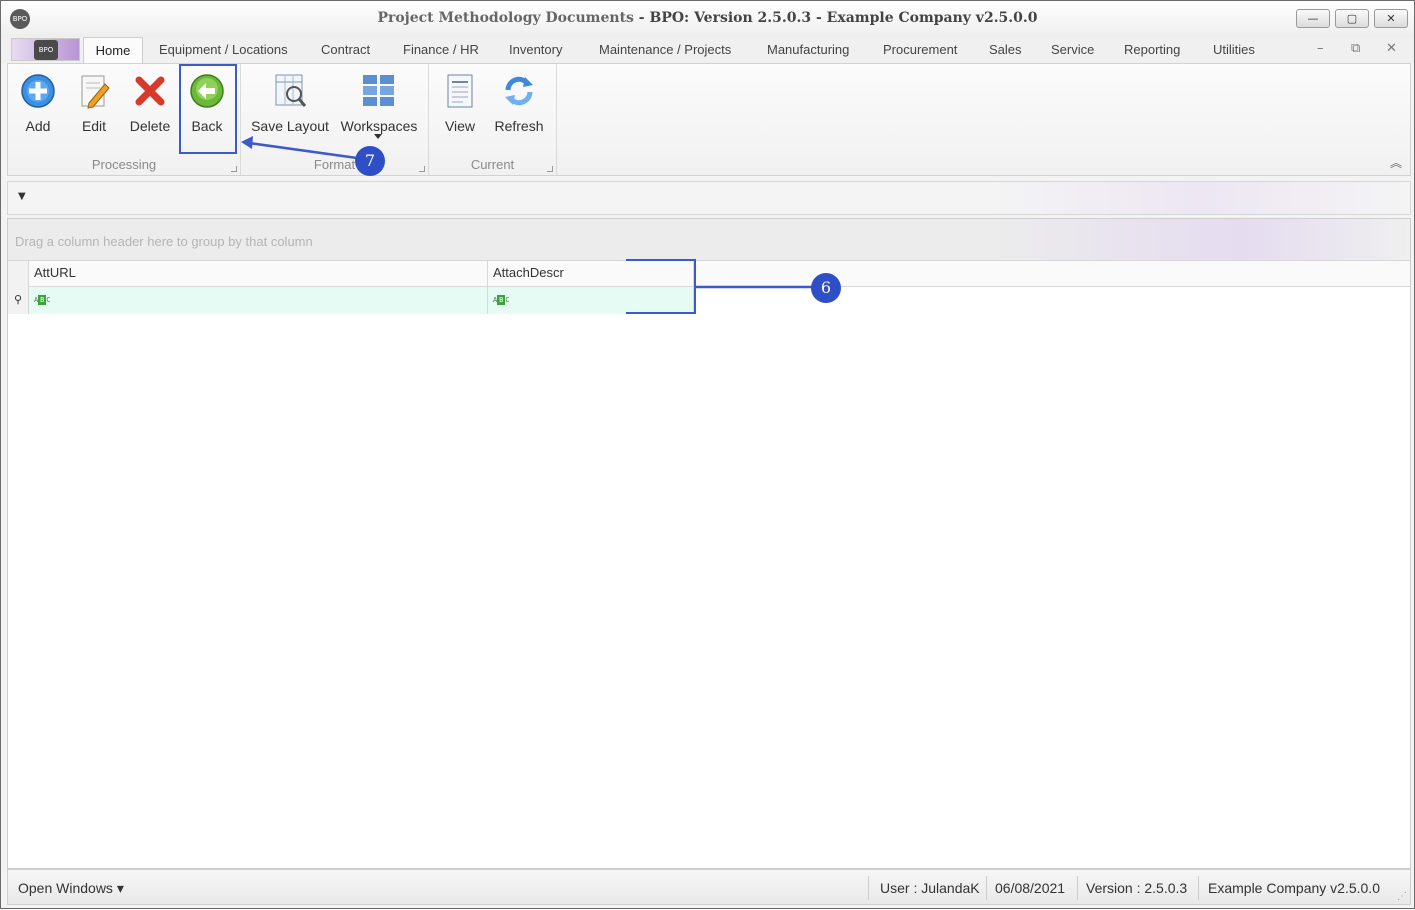 The height and width of the screenshot is (910, 1415). I want to click on add-icon, so click(38, 91).